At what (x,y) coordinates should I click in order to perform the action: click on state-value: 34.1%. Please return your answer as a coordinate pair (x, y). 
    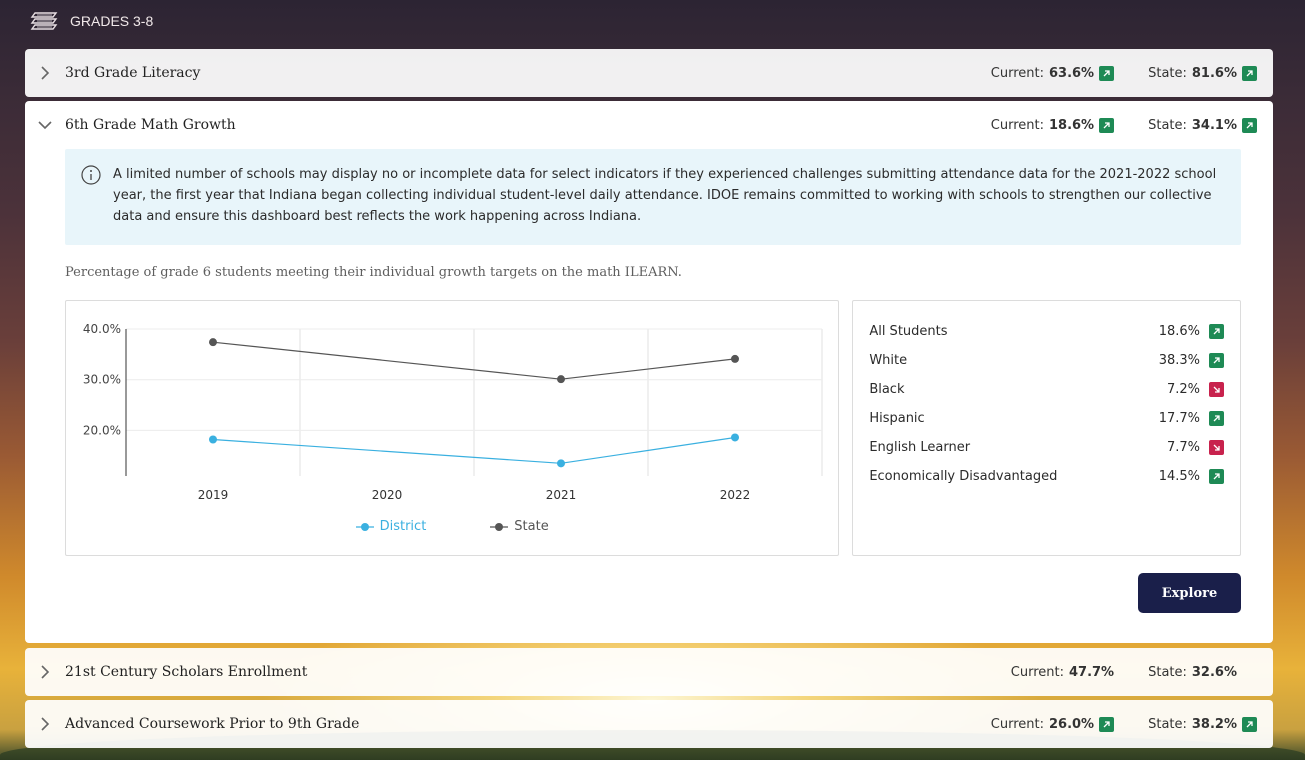
    Looking at the image, I should click on (1214, 125).